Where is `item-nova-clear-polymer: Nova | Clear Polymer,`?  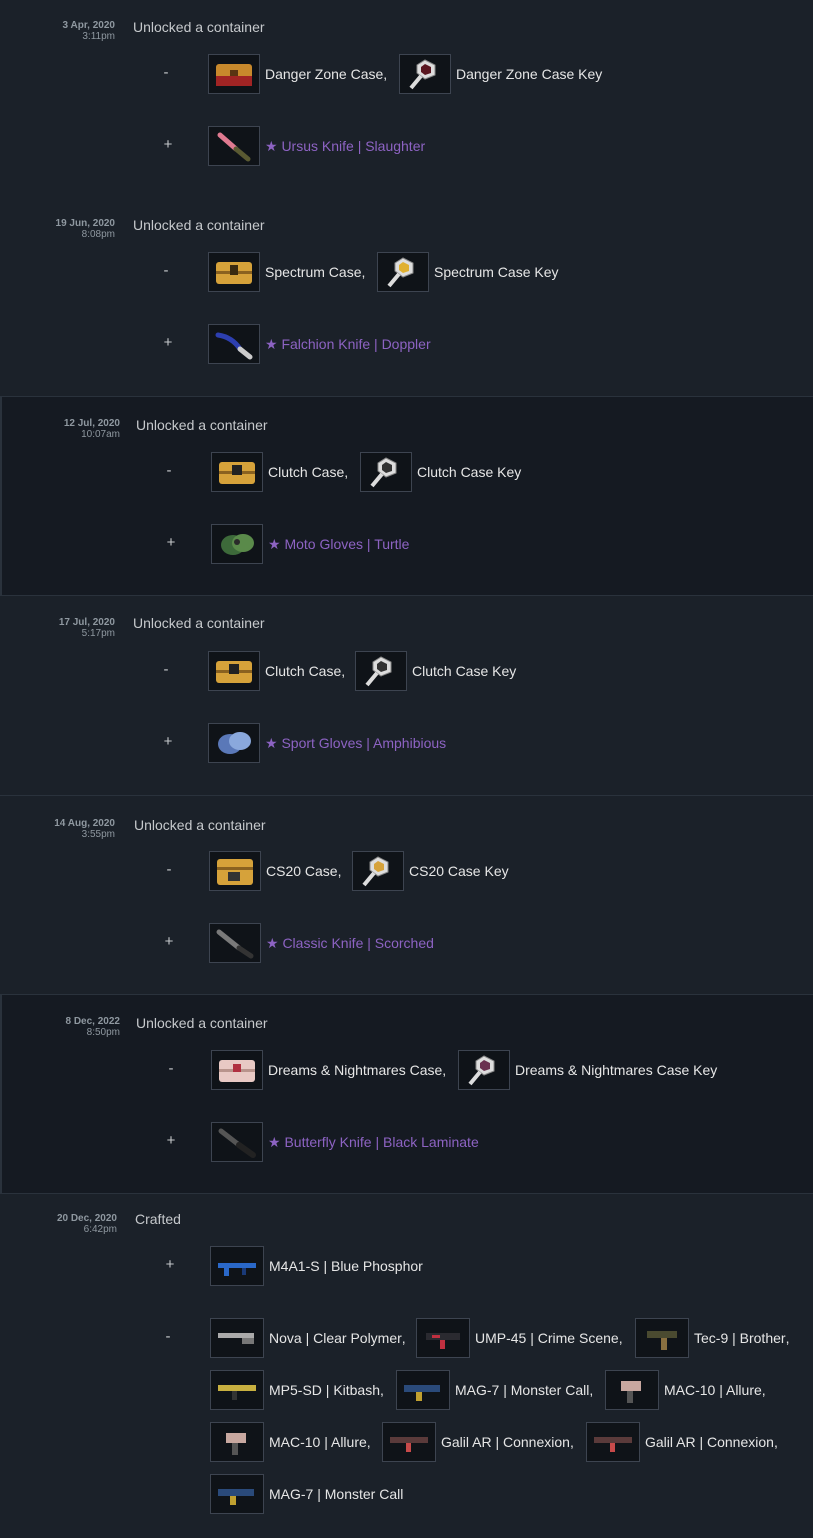
item-nova-clear-polymer: Nova | Clear Polymer, is located at coordinates (308, 1338).